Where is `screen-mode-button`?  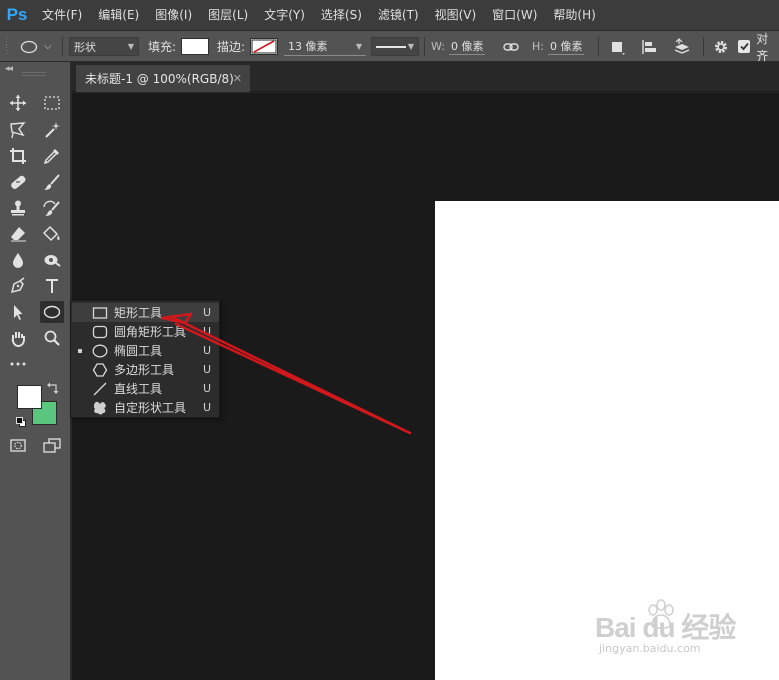
screen-mode-button is located at coordinates (52, 445).